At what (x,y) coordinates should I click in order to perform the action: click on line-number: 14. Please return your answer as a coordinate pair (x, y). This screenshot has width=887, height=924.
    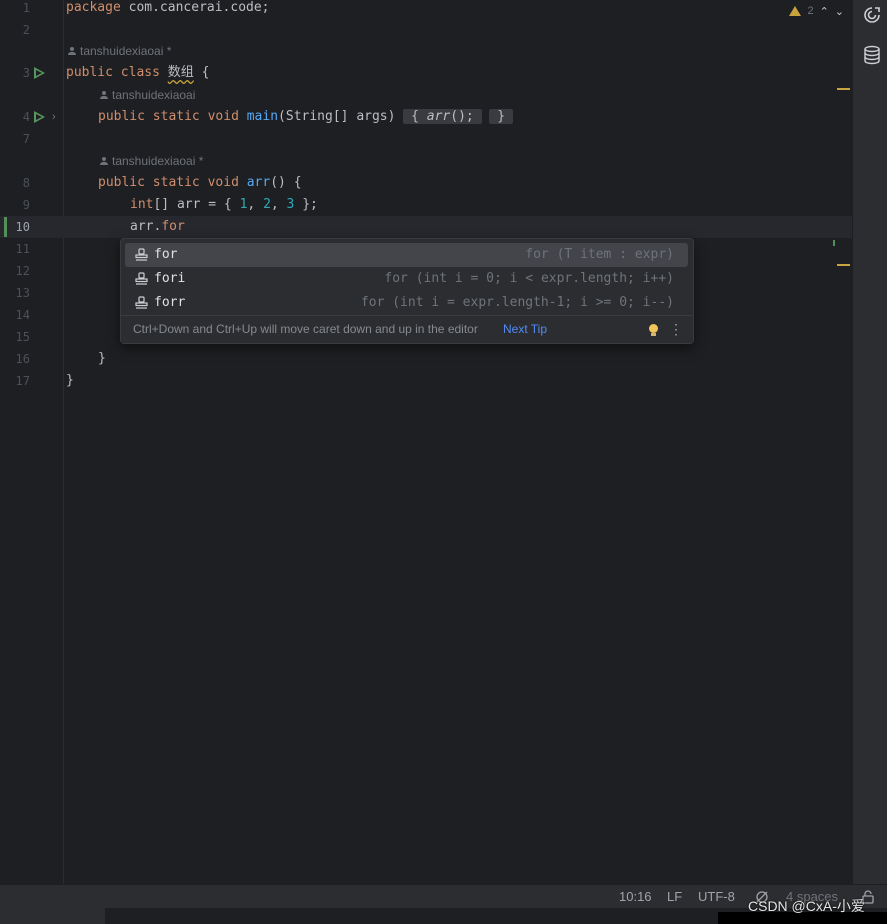
    Looking at the image, I should click on (22, 315).